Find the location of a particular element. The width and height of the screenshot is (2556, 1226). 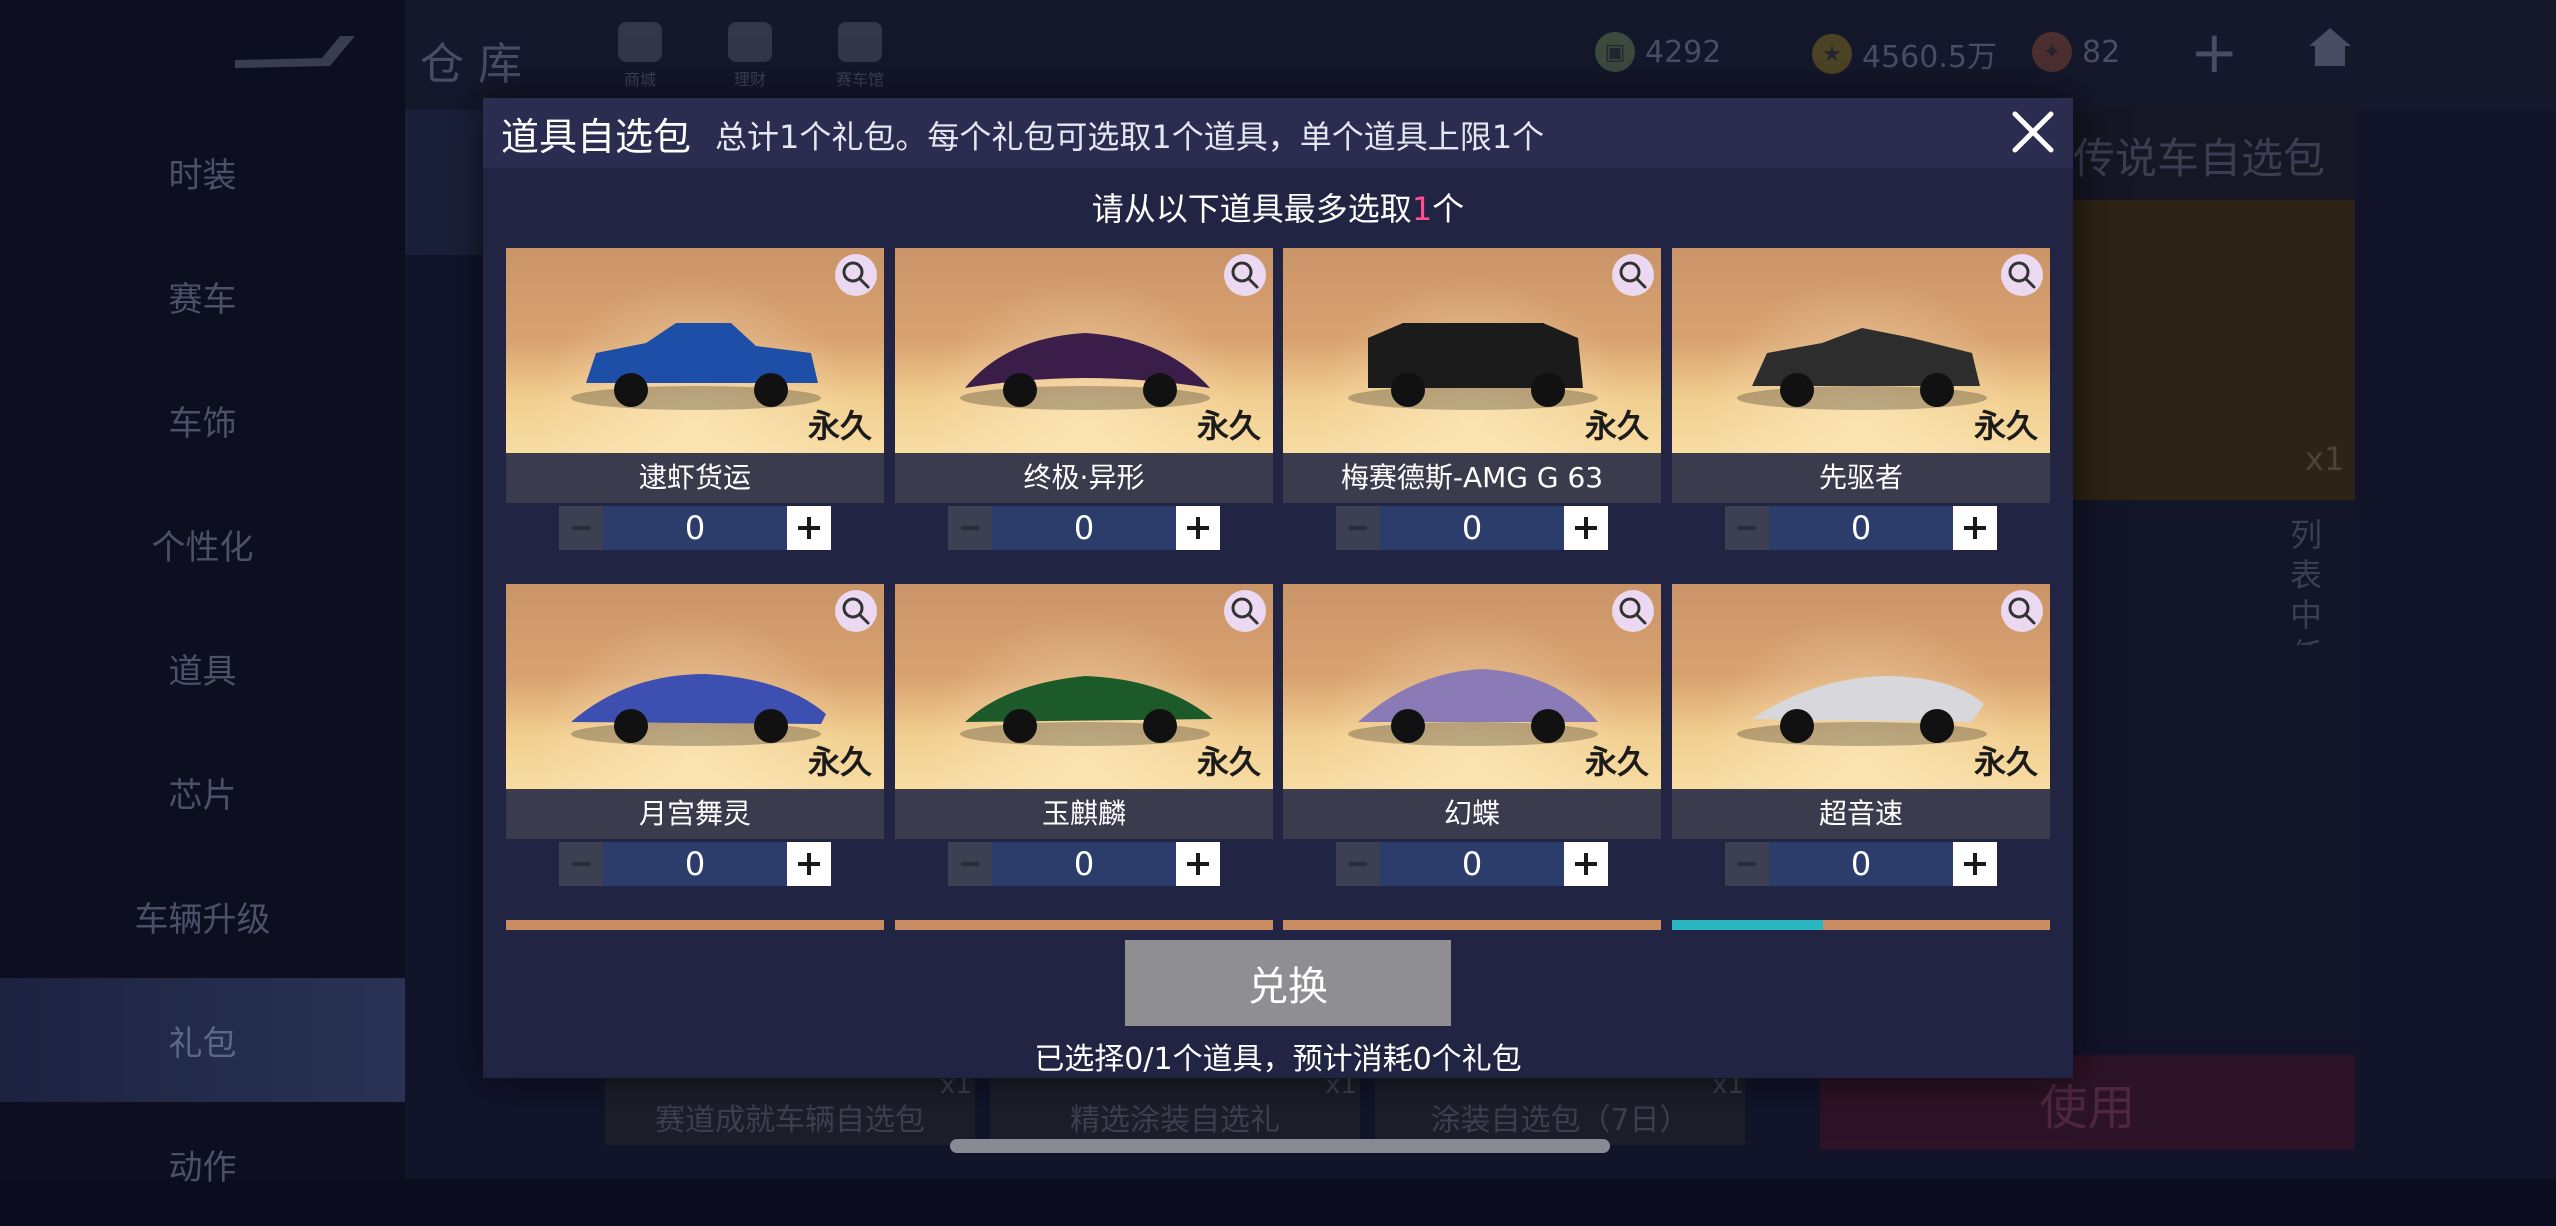

selection-summary: 已选择0/1个道具，预计消耗0个礼包 is located at coordinates (1278, 1059).